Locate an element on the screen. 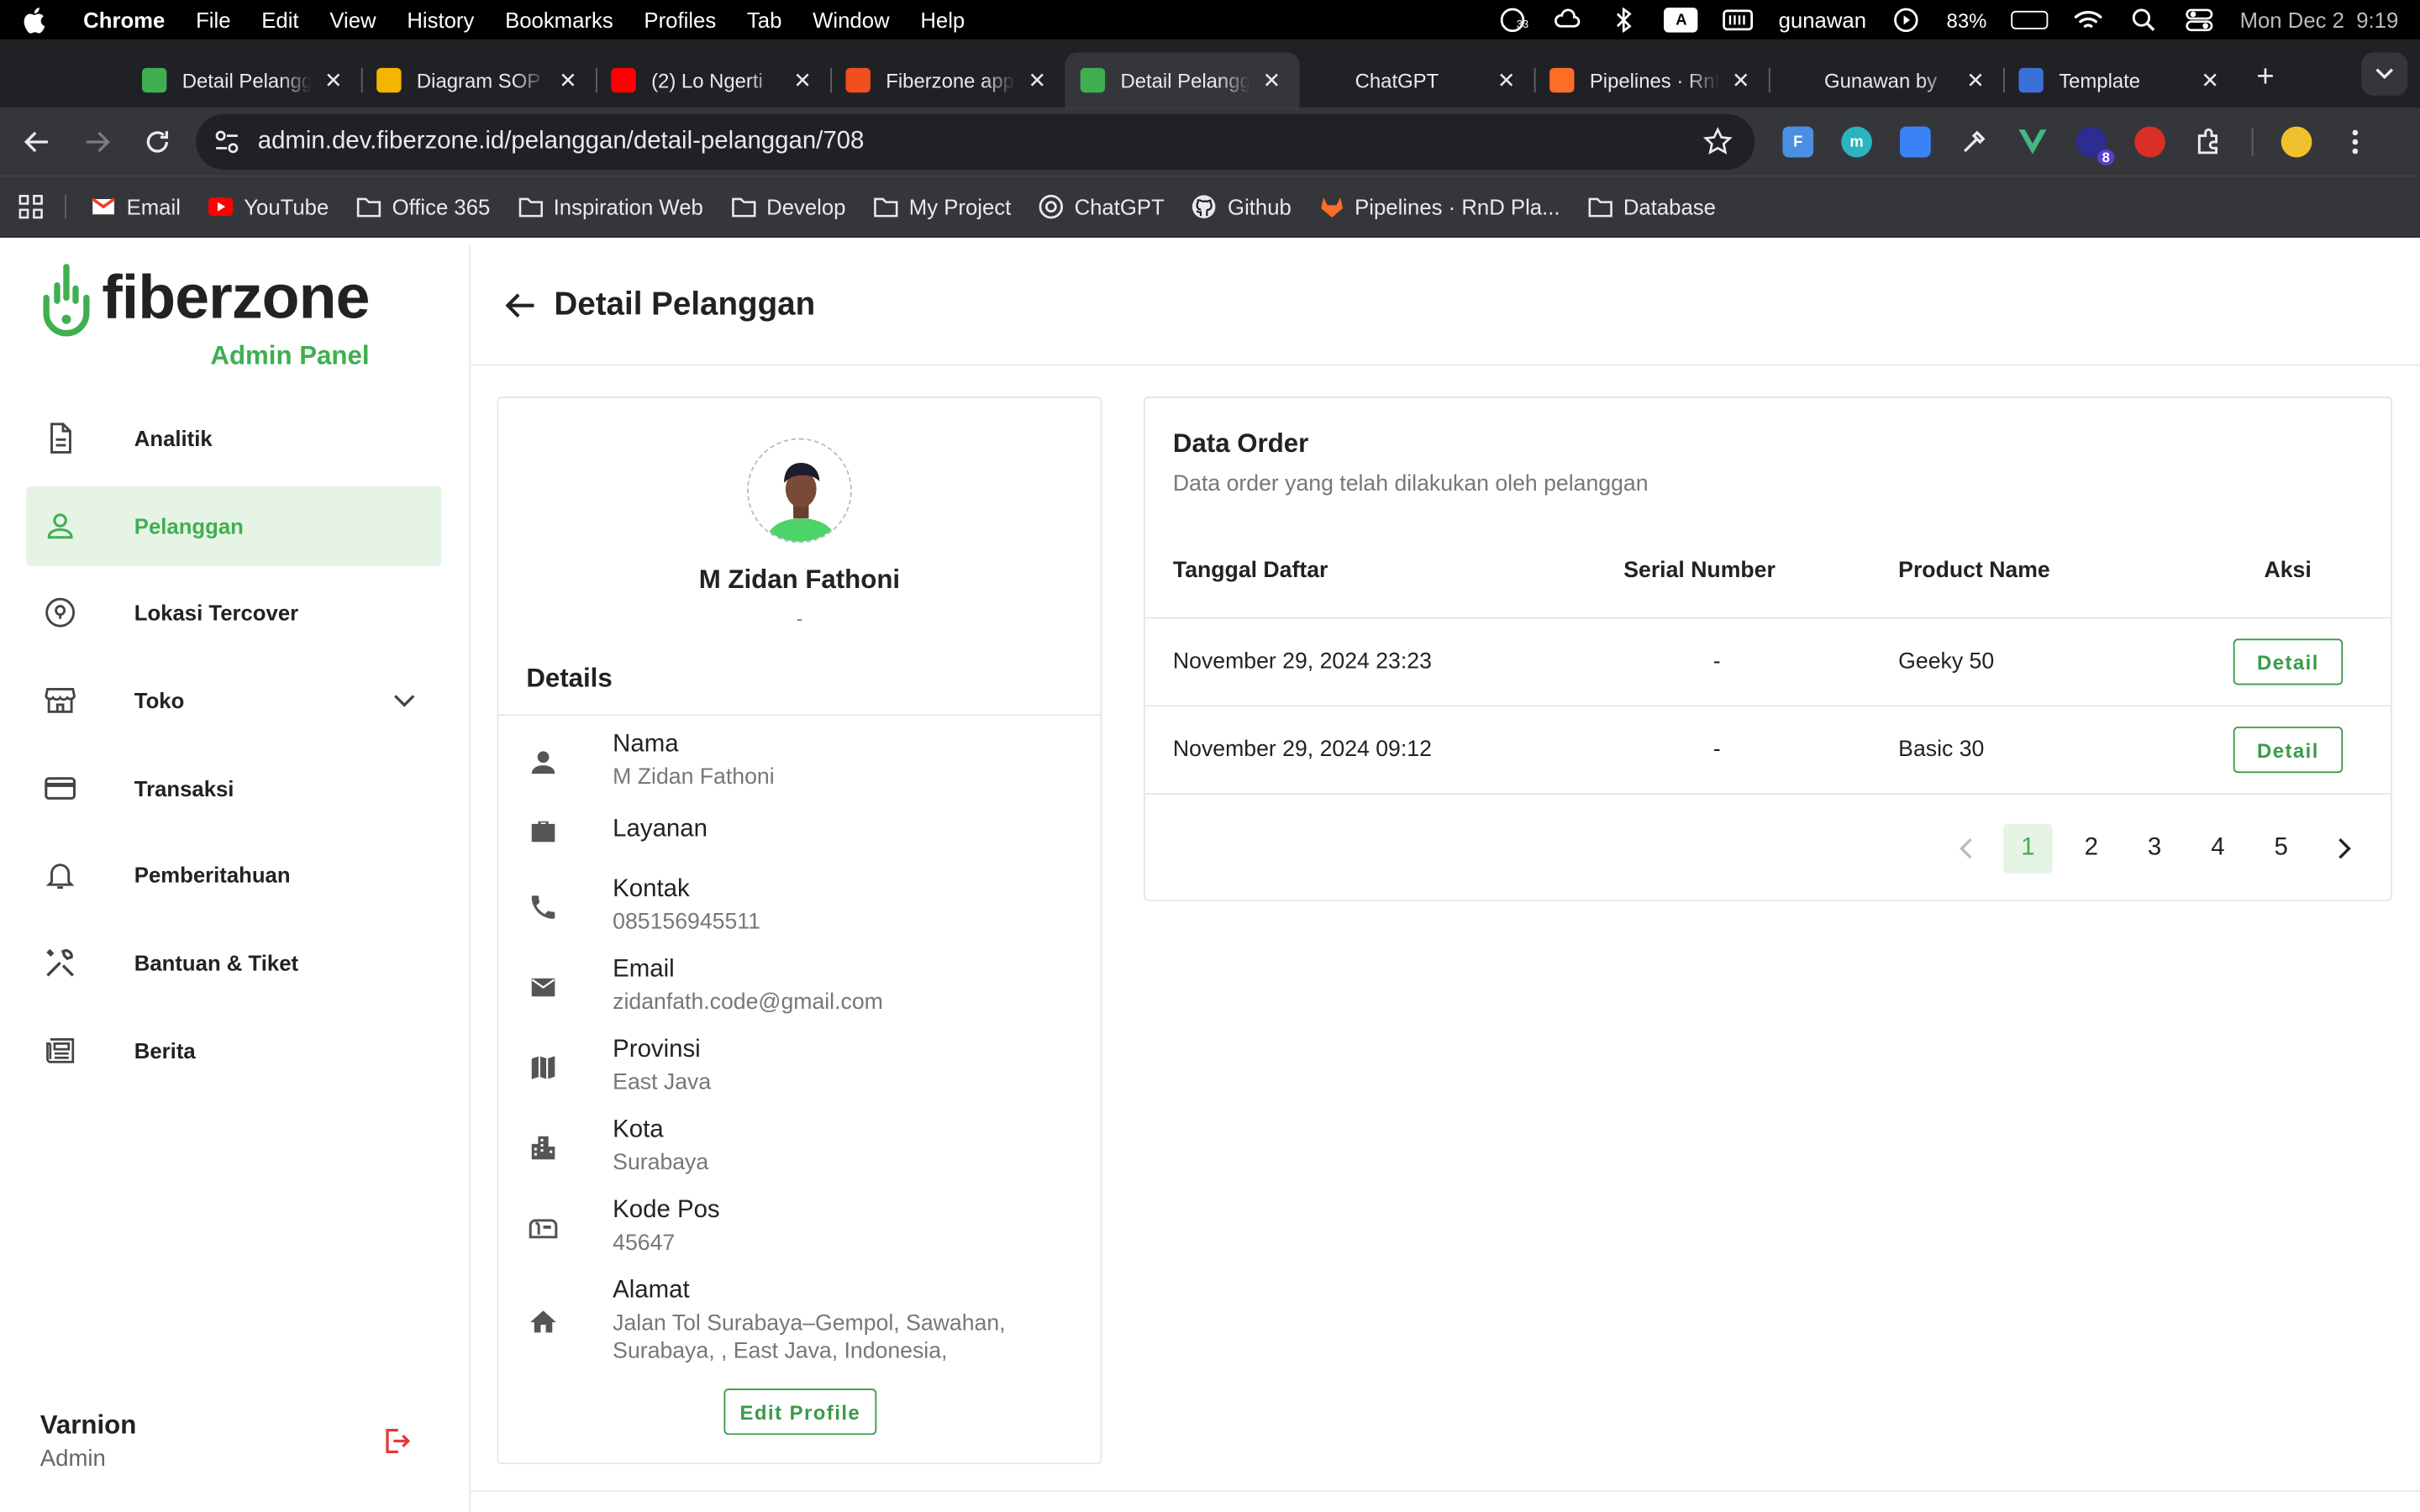 The height and width of the screenshot is (1512, 2420). spotlight-search-icon is located at coordinates (2144, 19).